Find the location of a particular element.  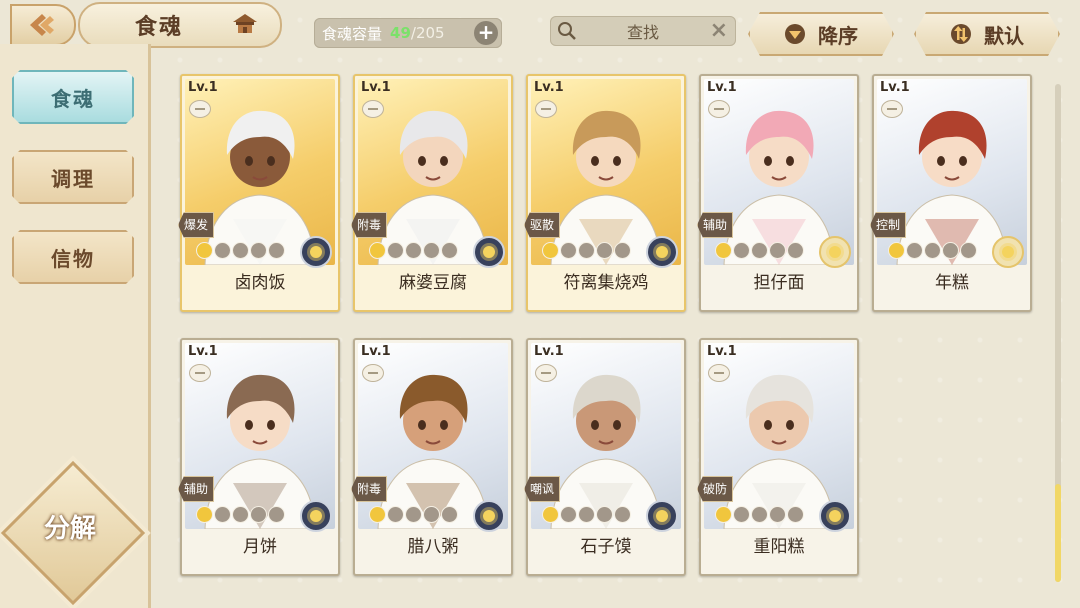

sort-down-icon is located at coordinates (795, 34).